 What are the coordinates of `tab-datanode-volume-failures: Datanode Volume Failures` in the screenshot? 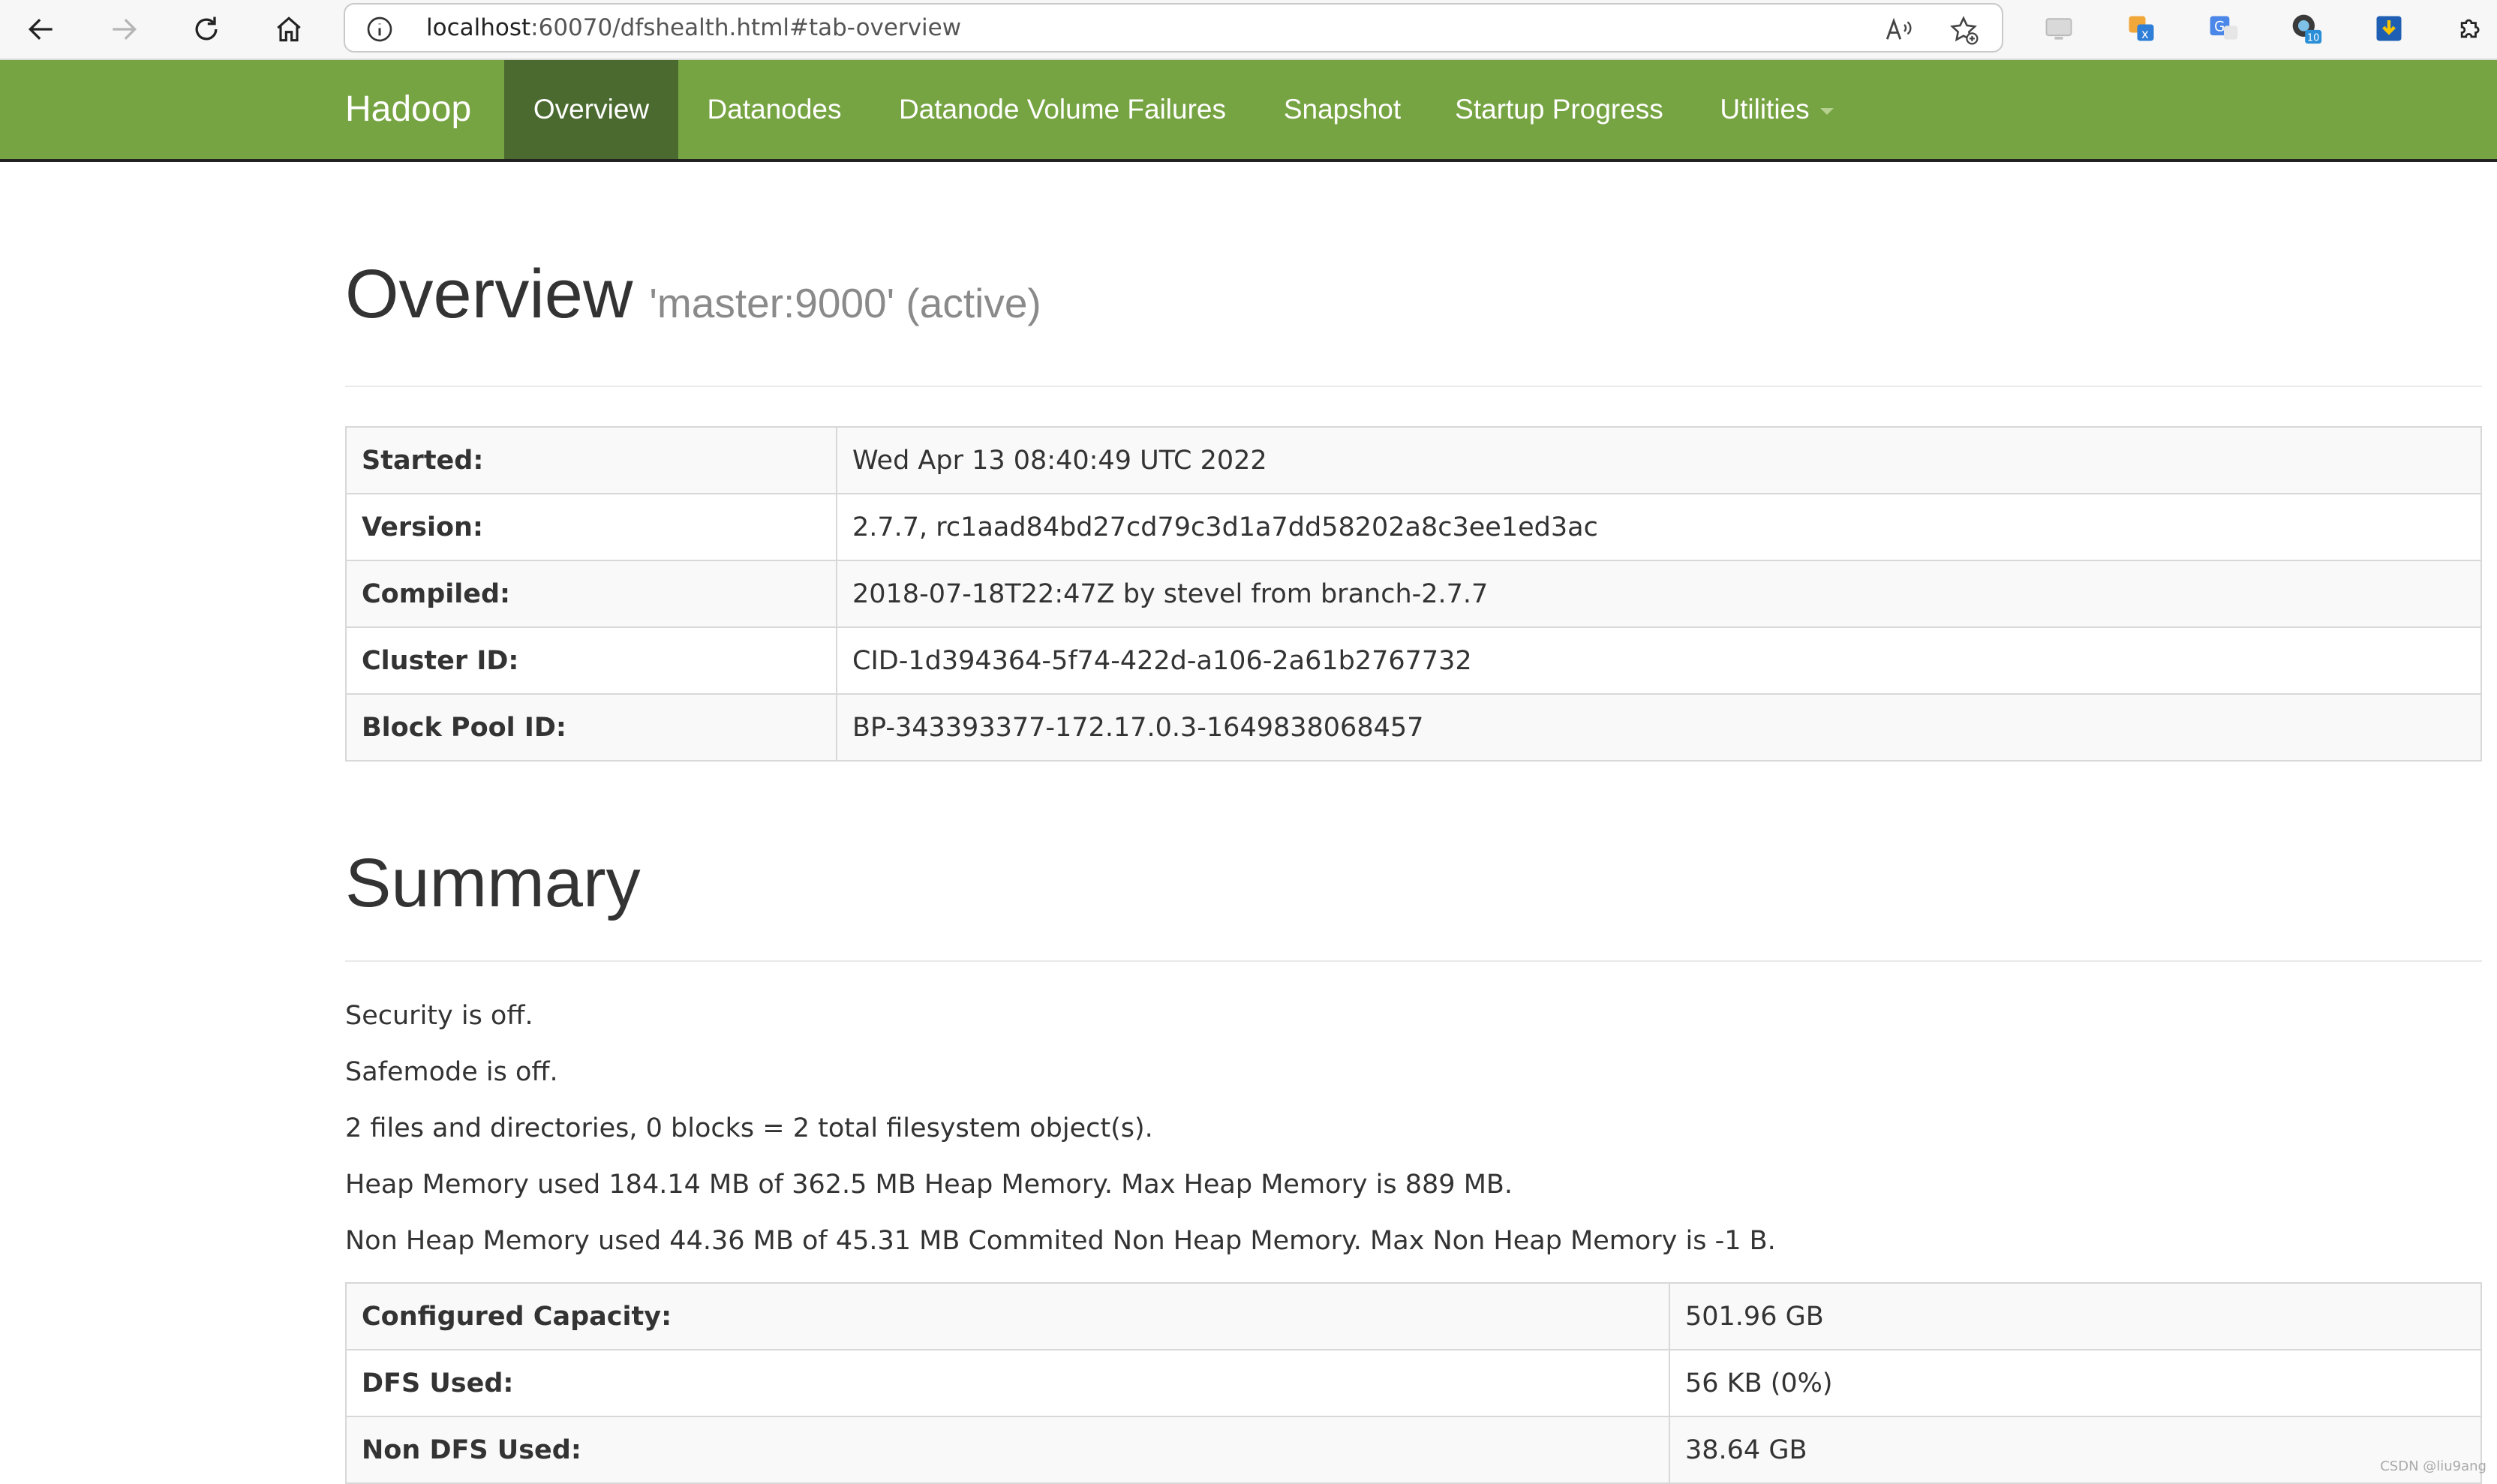 It's located at (1062, 109).